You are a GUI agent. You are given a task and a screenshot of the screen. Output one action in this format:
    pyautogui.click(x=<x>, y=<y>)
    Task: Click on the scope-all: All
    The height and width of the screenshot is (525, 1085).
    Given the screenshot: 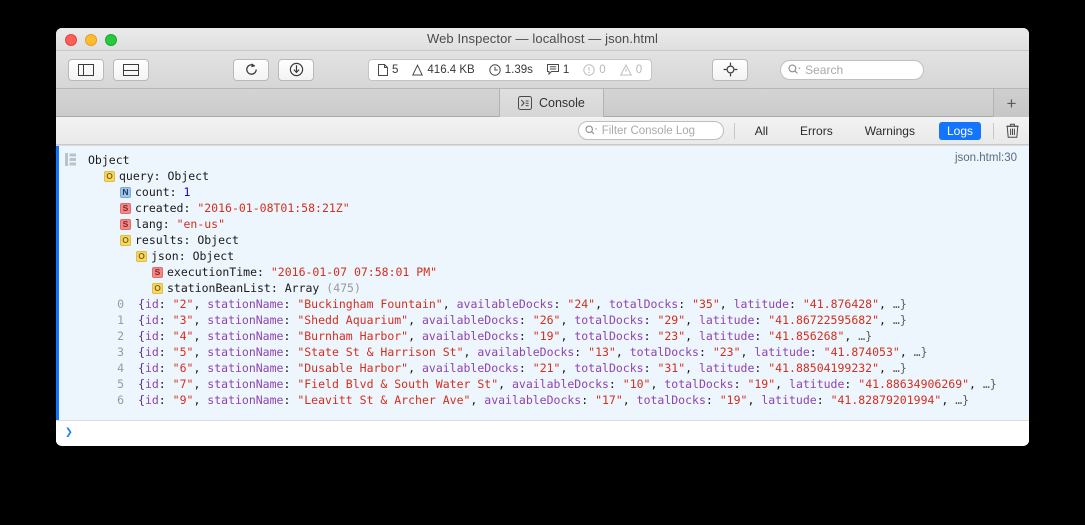 What is the action you would take?
    pyautogui.click(x=761, y=131)
    